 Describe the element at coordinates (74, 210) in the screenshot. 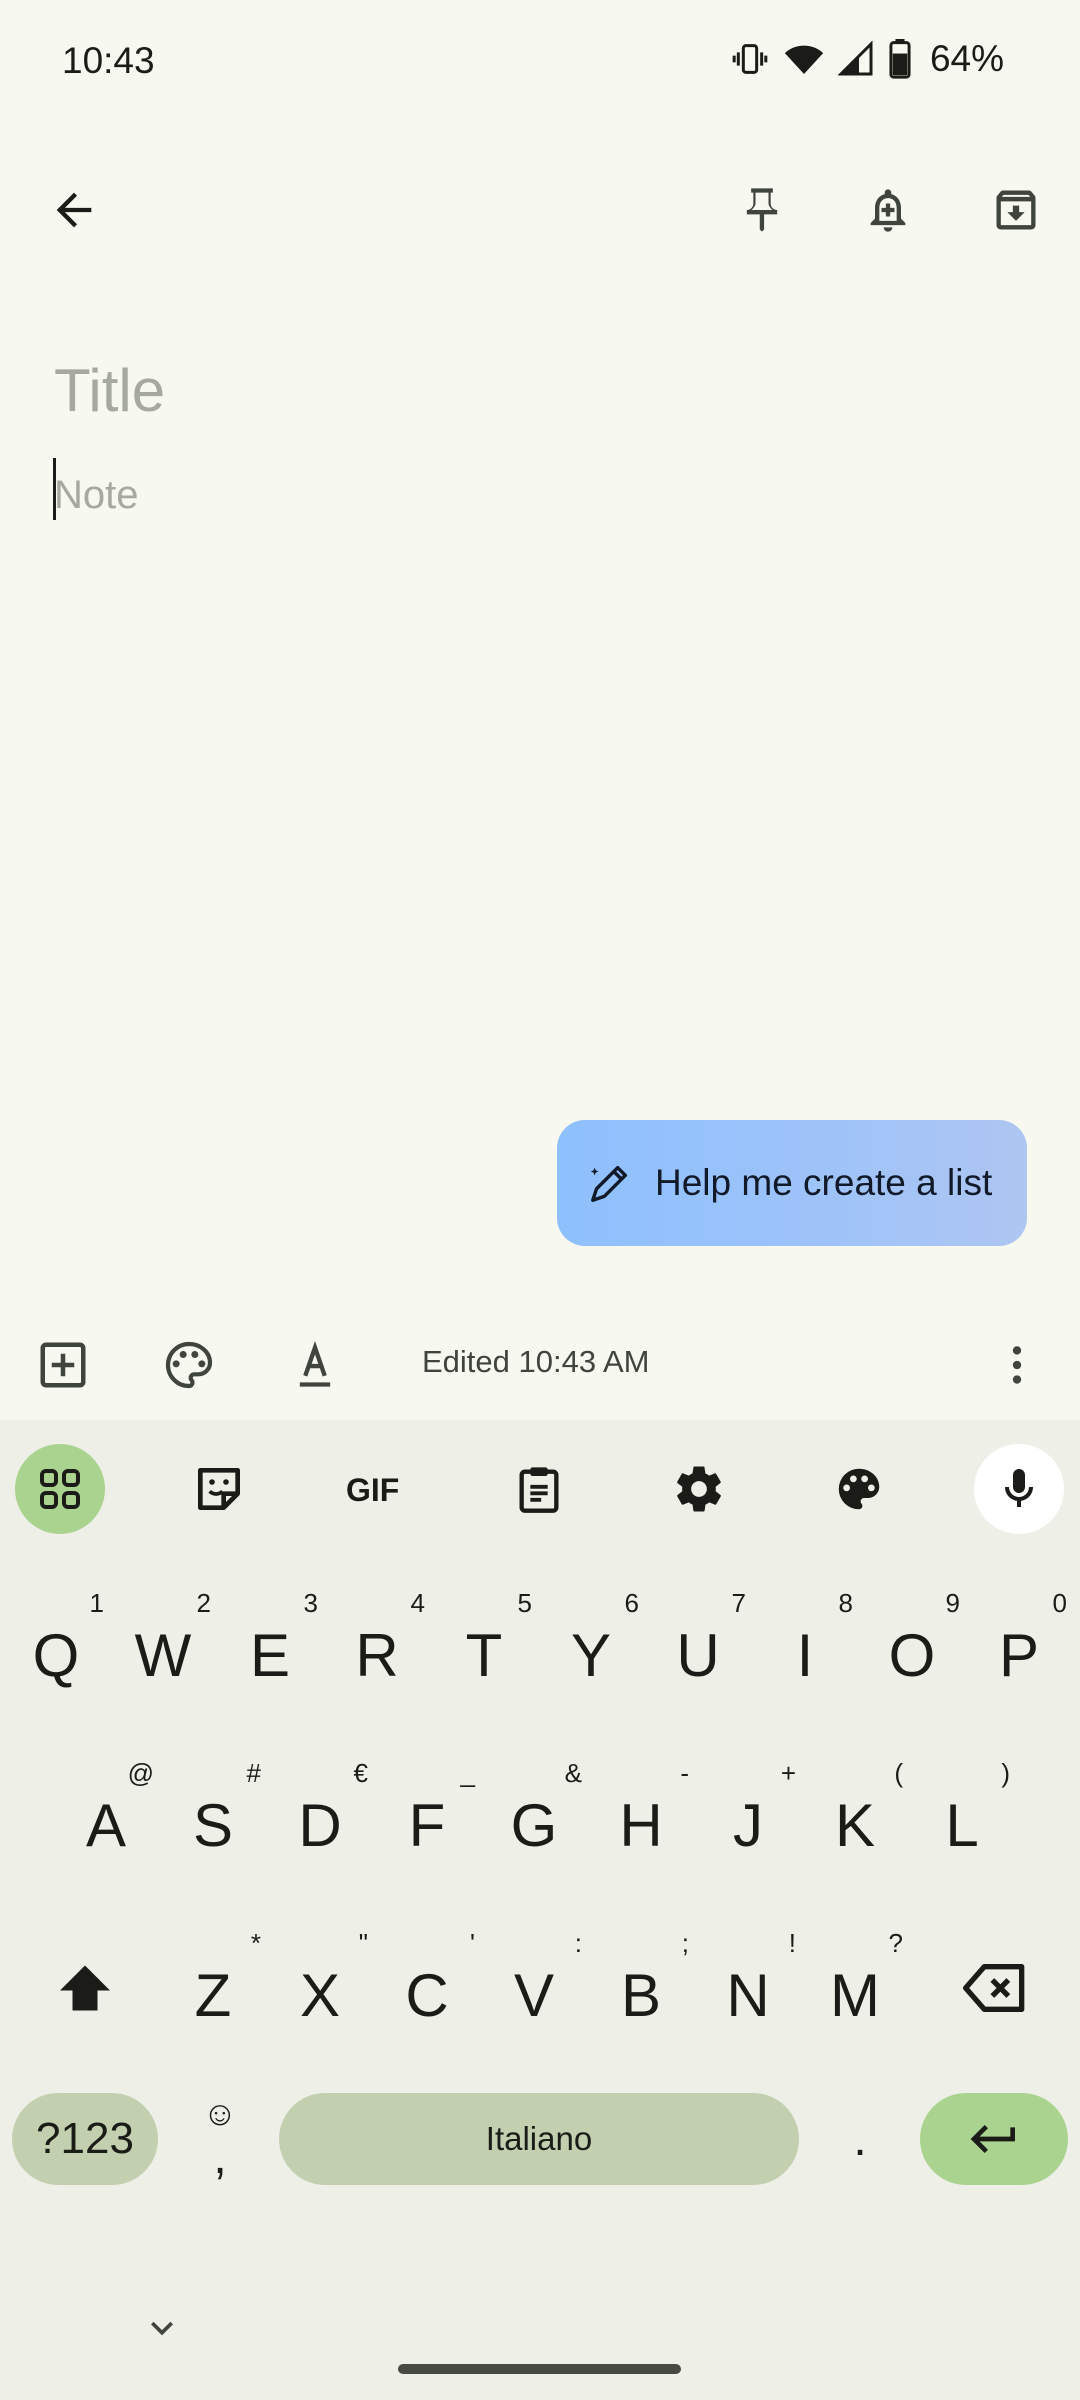

I see `back-button` at that location.